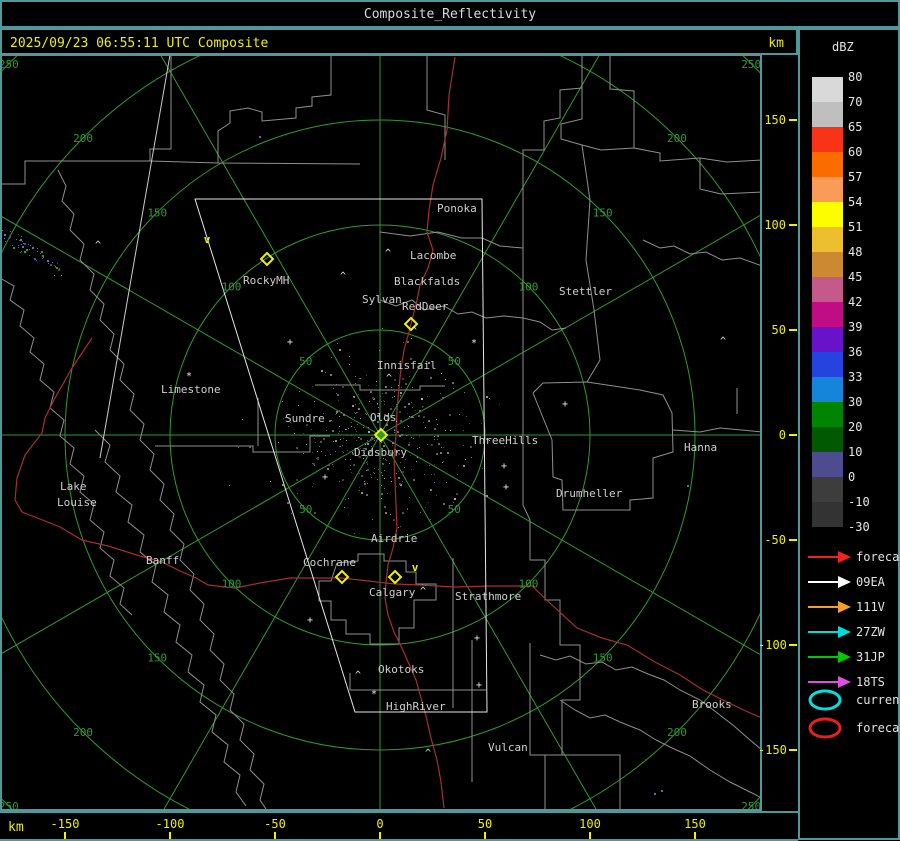 This screenshot has height=841, width=900. I want to click on dbz-scale-label: 65, so click(855, 127).